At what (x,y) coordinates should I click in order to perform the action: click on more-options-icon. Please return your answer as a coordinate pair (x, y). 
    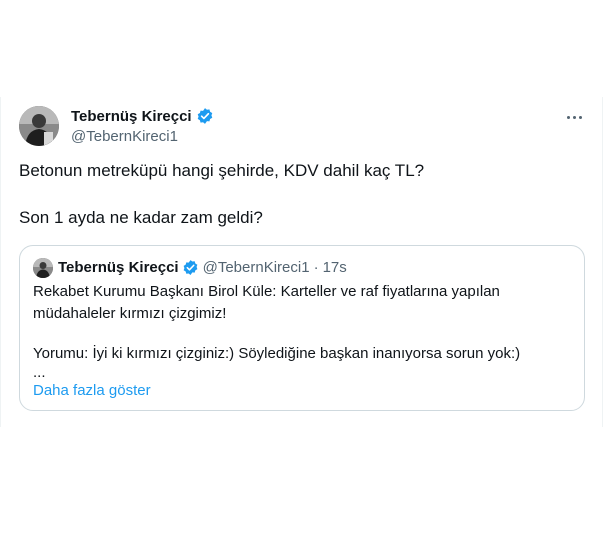
    Looking at the image, I should click on (574, 117).